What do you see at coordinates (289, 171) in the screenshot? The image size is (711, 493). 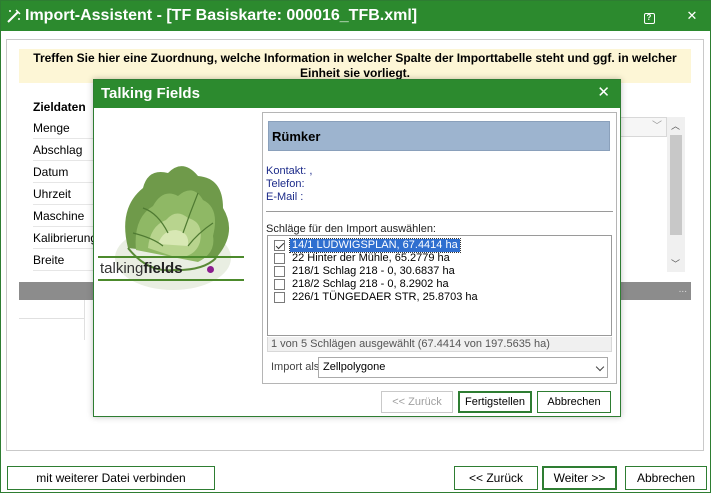 I see `contact-label: Kontakt: ,` at bounding box center [289, 171].